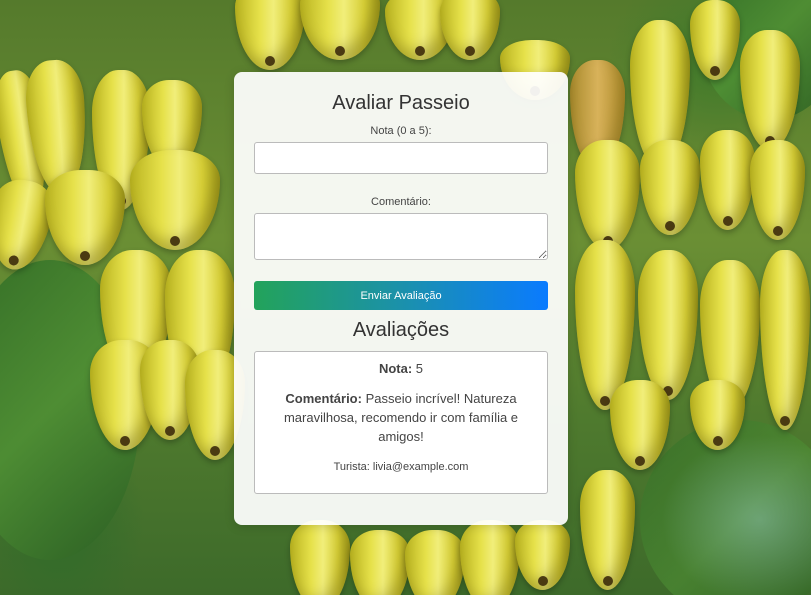 This screenshot has height=595, width=811. What do you see at coordinates (395, 368) in the screenshot?
I see `review-rating-prefix: Nota:` at bounding box center [395, 368].